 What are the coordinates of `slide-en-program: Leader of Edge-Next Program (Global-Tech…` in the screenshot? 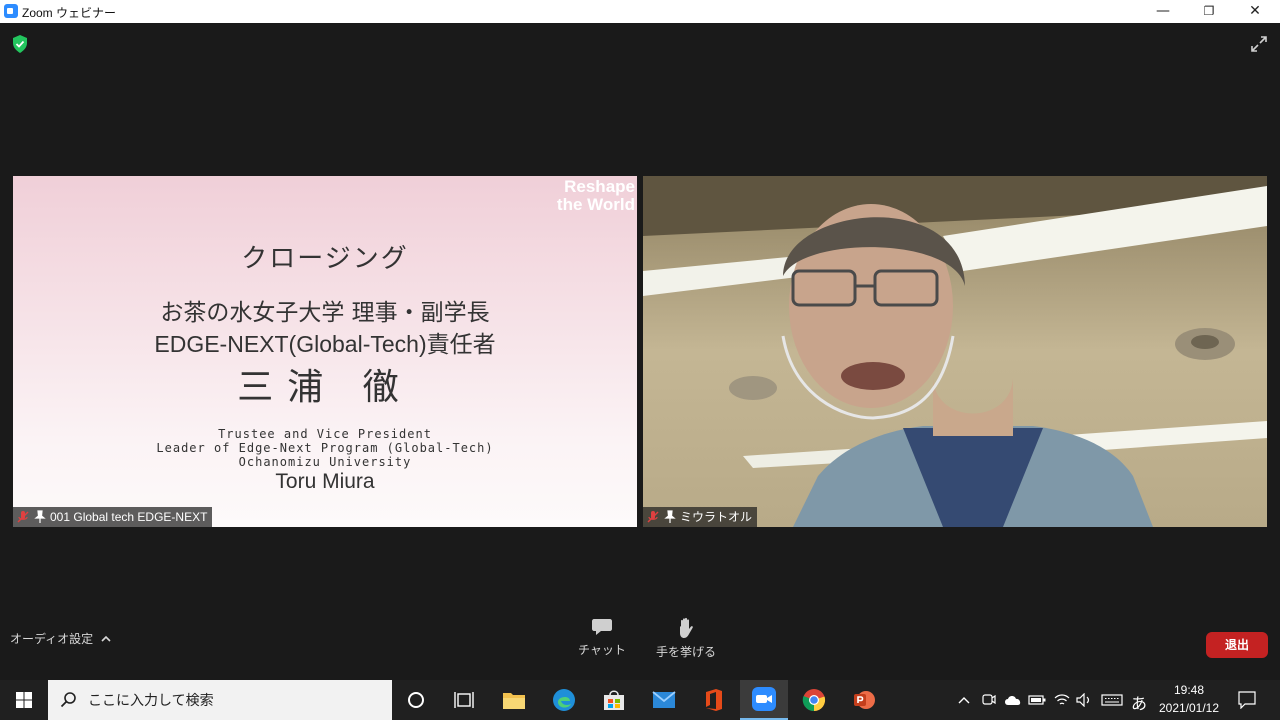 It's located at (325, 448).